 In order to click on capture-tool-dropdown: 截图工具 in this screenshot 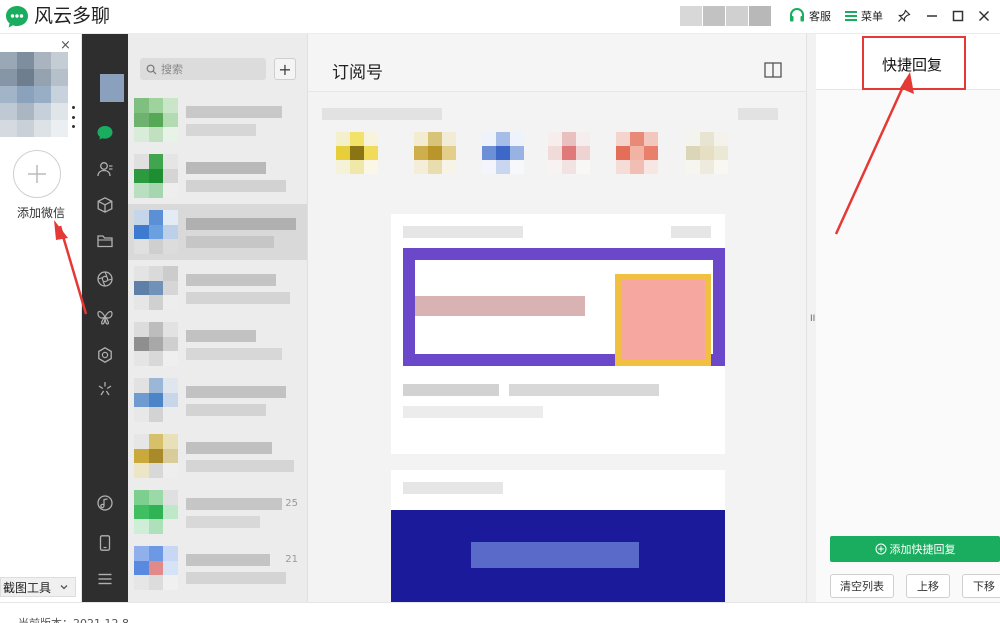, I will do `click(38, 587)`.